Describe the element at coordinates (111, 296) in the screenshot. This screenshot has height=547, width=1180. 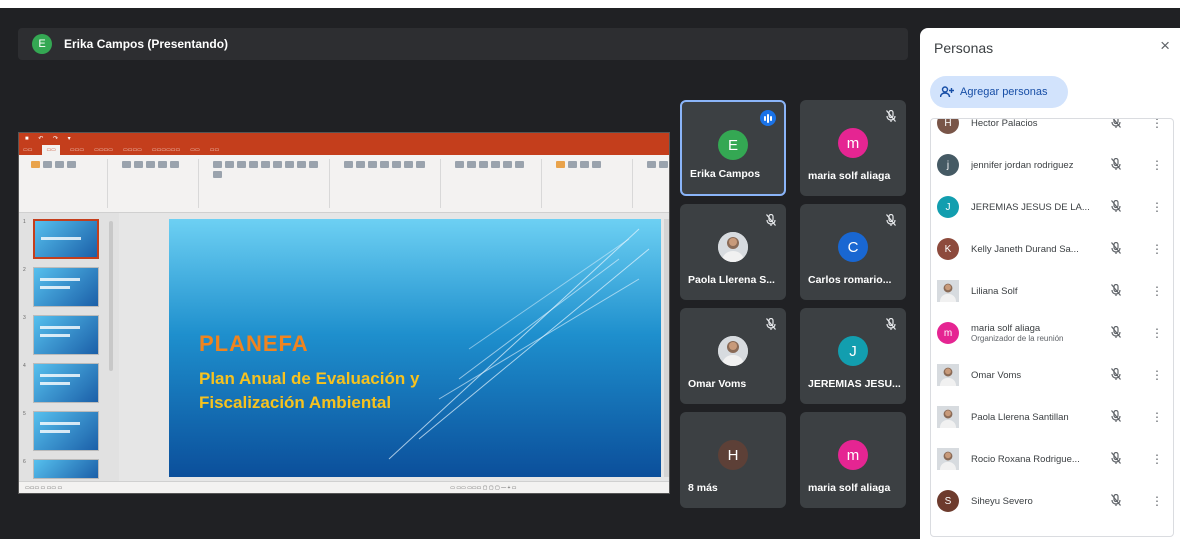
I see `thumbnail-scrollbar` at that location.